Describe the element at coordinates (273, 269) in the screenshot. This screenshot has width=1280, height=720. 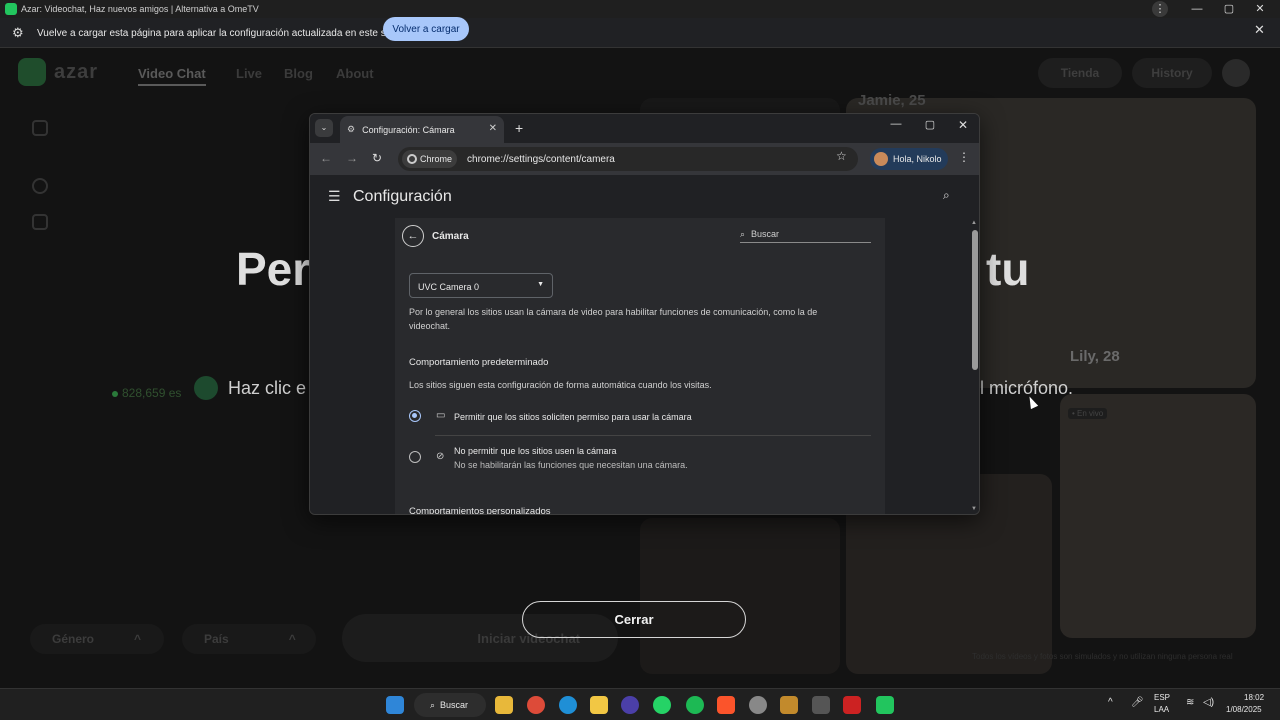
I see `hero-title-left: Per` at that location.